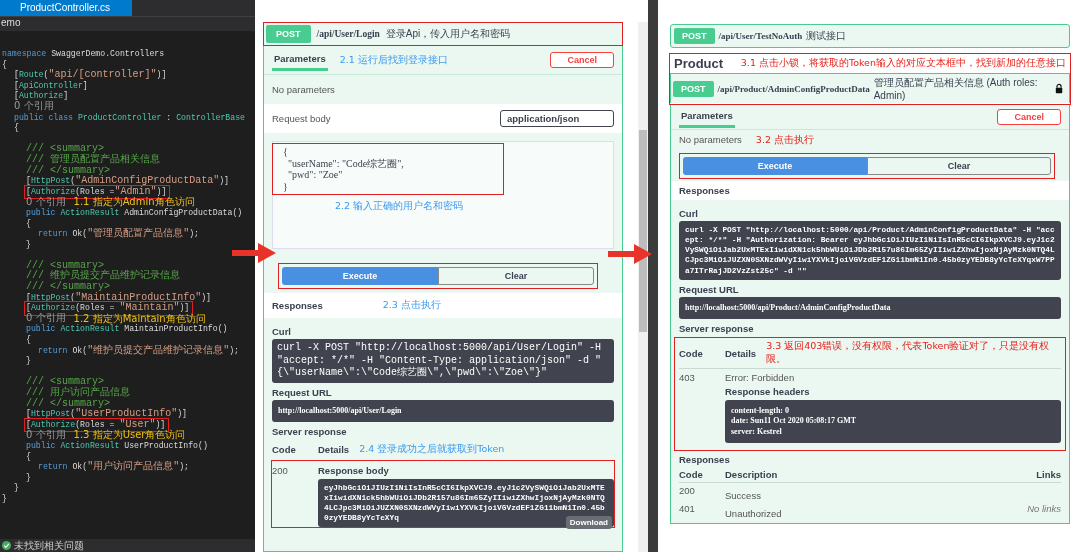 The height and width of the screenshot is (552, 1080). I want to click on status-code: 403, so click(687, 378).